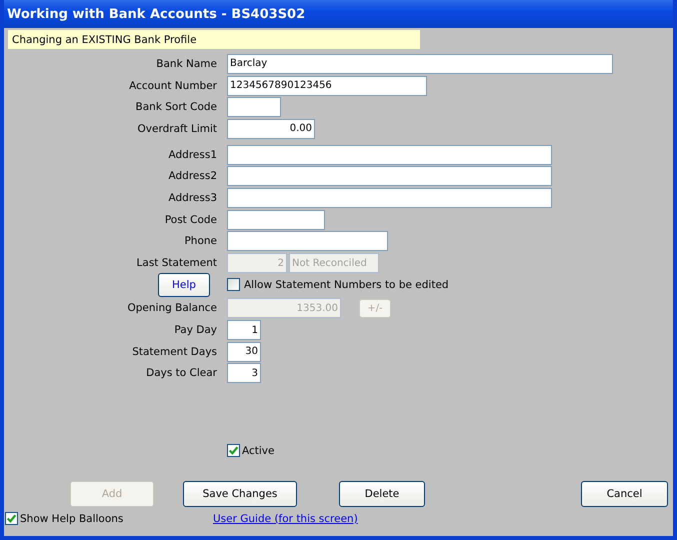  What do you see at coordinates (174, 352) in the screenshot?
I see `field-label: Statement Days` at bounding box center [174, 352].